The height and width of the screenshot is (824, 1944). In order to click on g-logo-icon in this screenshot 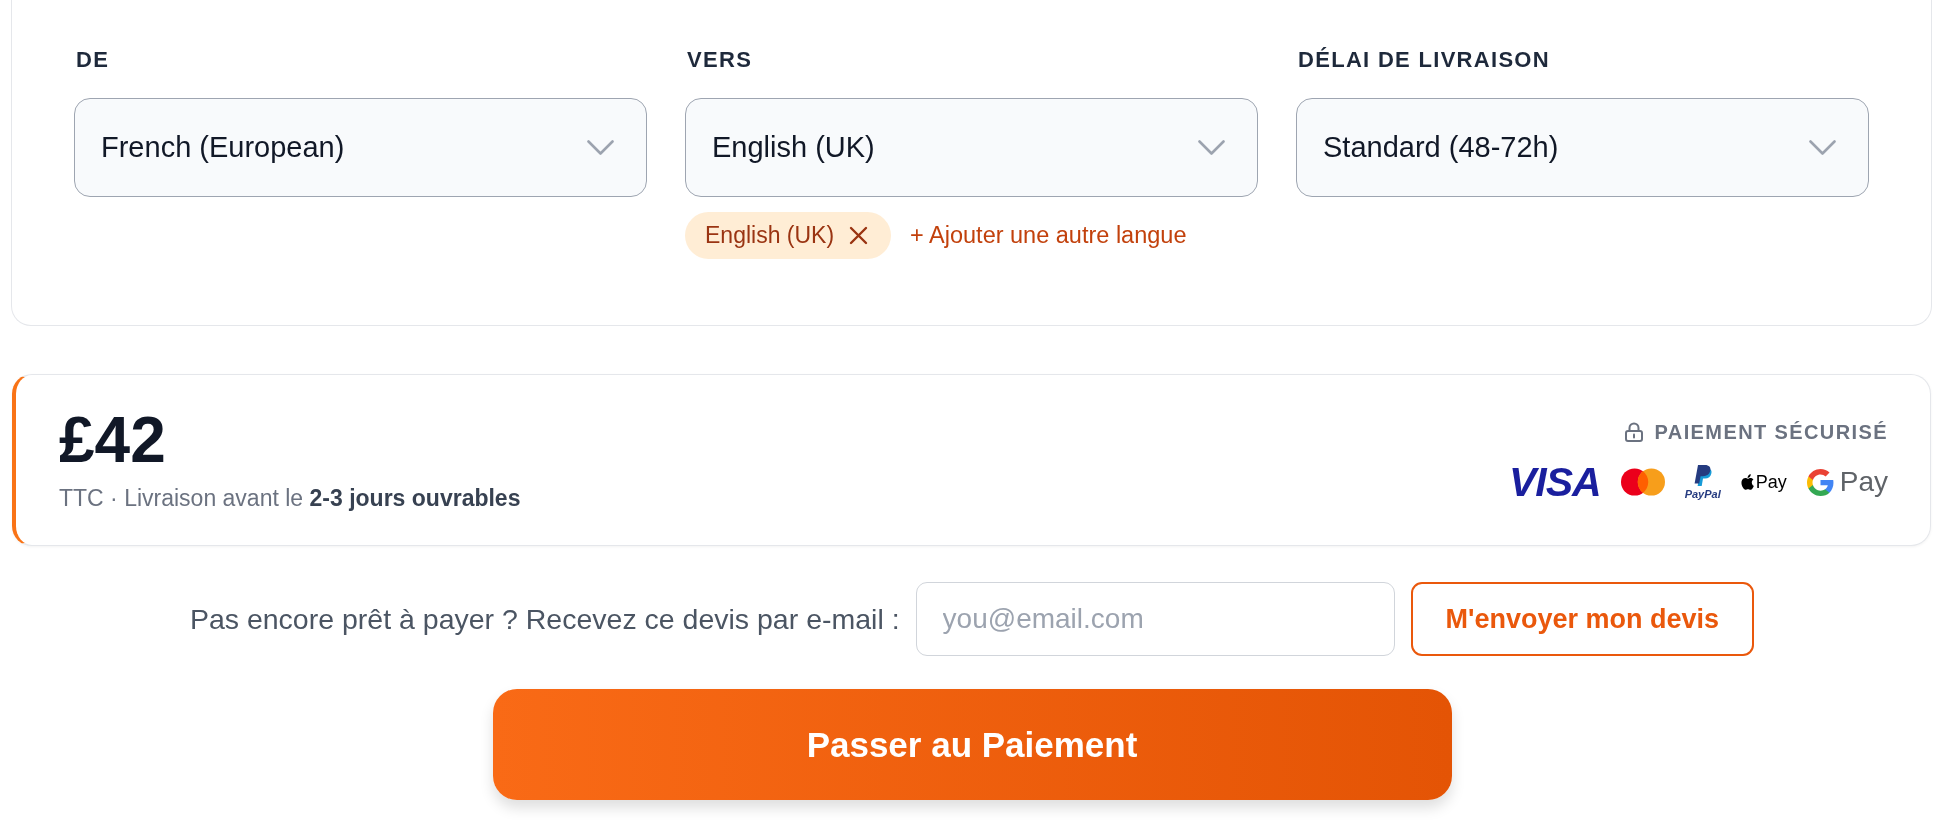, I will do `click(1820, 482)`.